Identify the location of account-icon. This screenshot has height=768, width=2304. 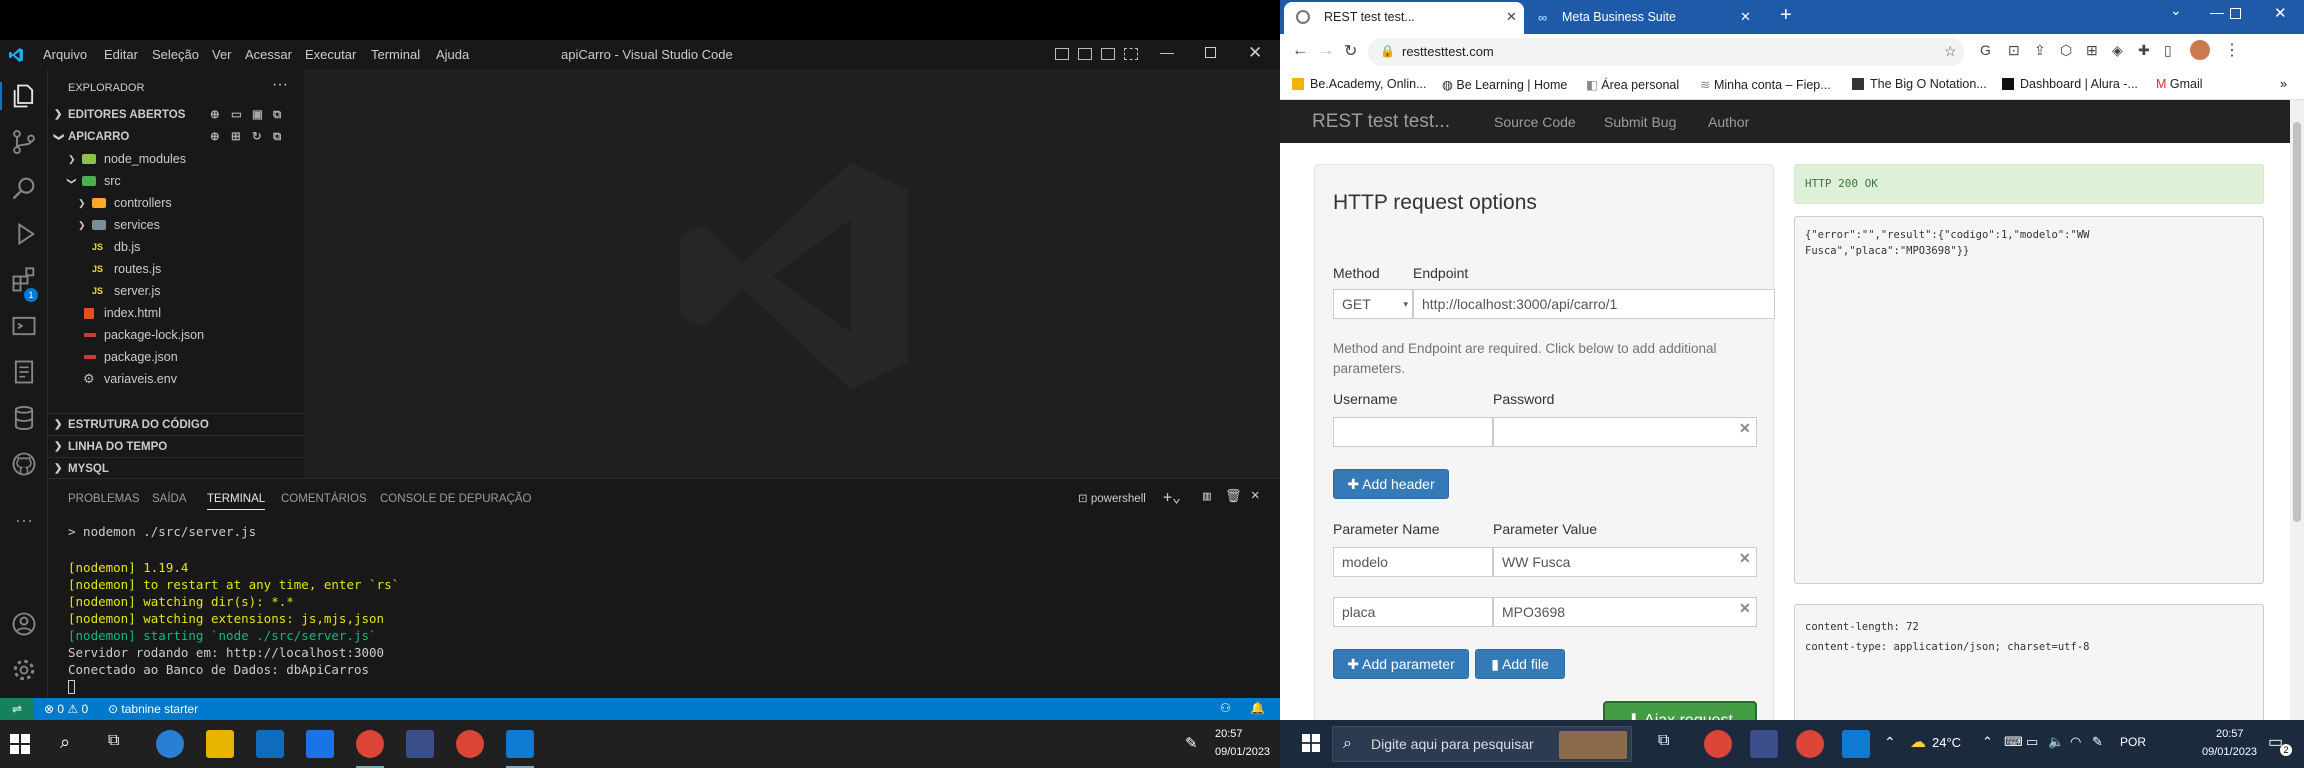
(24, 624).